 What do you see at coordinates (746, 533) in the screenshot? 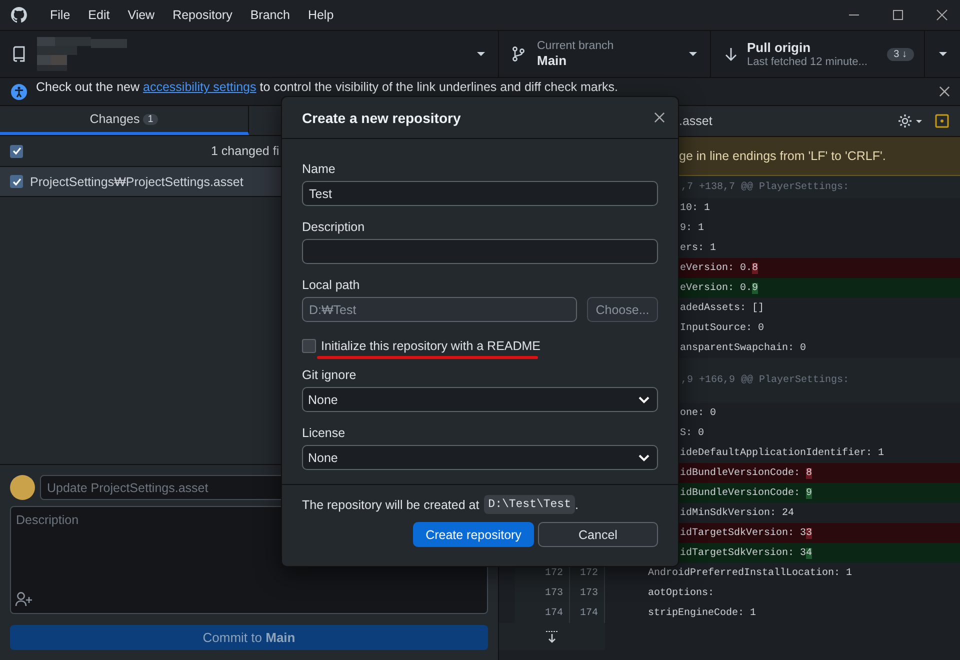
I see `code-text: idTargetSdkVersion: 33` at bounding box center [746, 533].